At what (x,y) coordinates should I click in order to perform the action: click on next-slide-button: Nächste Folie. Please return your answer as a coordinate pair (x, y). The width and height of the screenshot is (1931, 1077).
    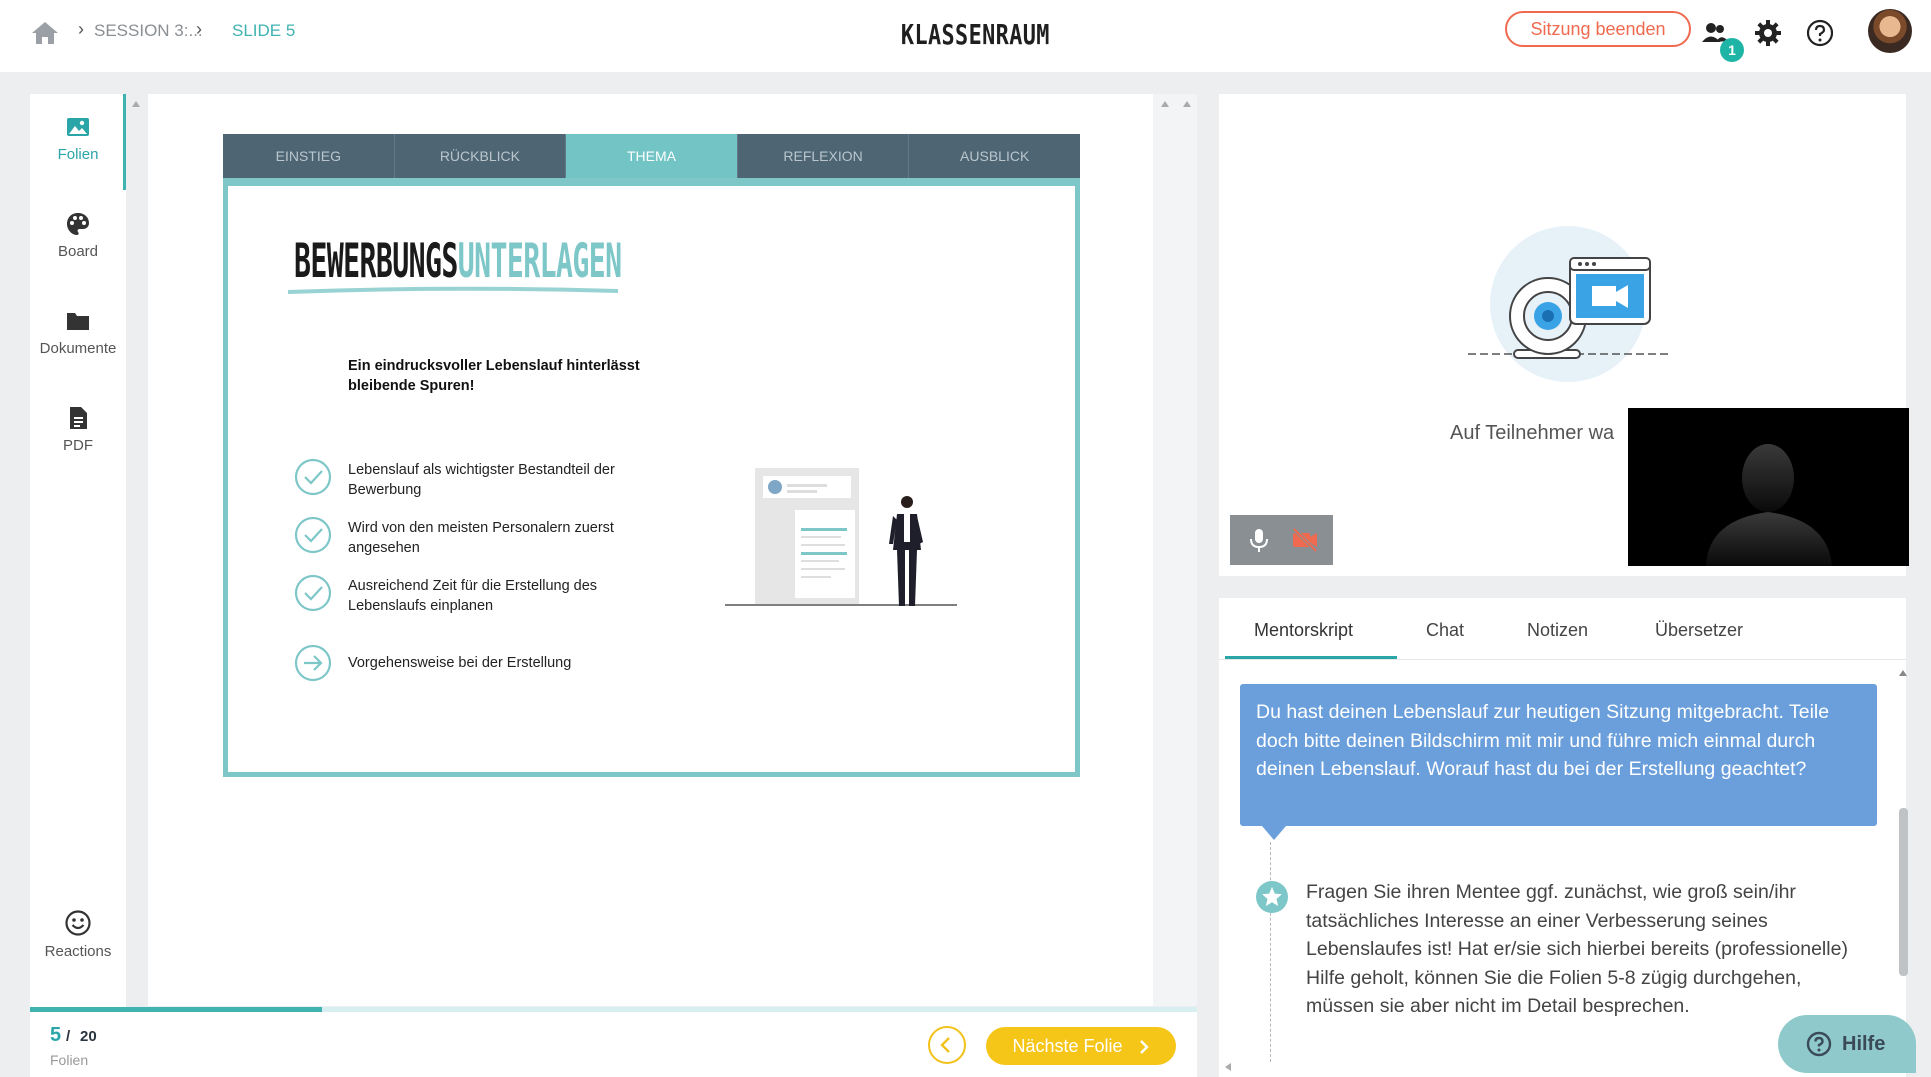
    Looking at the image, I should click on (1081, 1046).